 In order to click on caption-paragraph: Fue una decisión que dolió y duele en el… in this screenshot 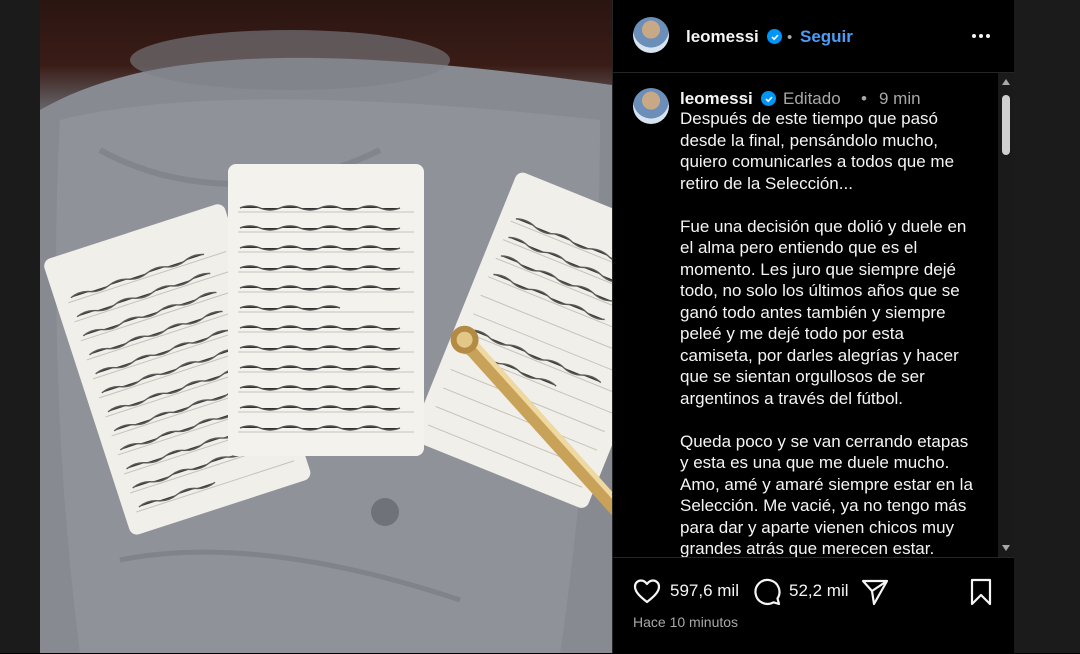, I will do `click(826, 312)`.